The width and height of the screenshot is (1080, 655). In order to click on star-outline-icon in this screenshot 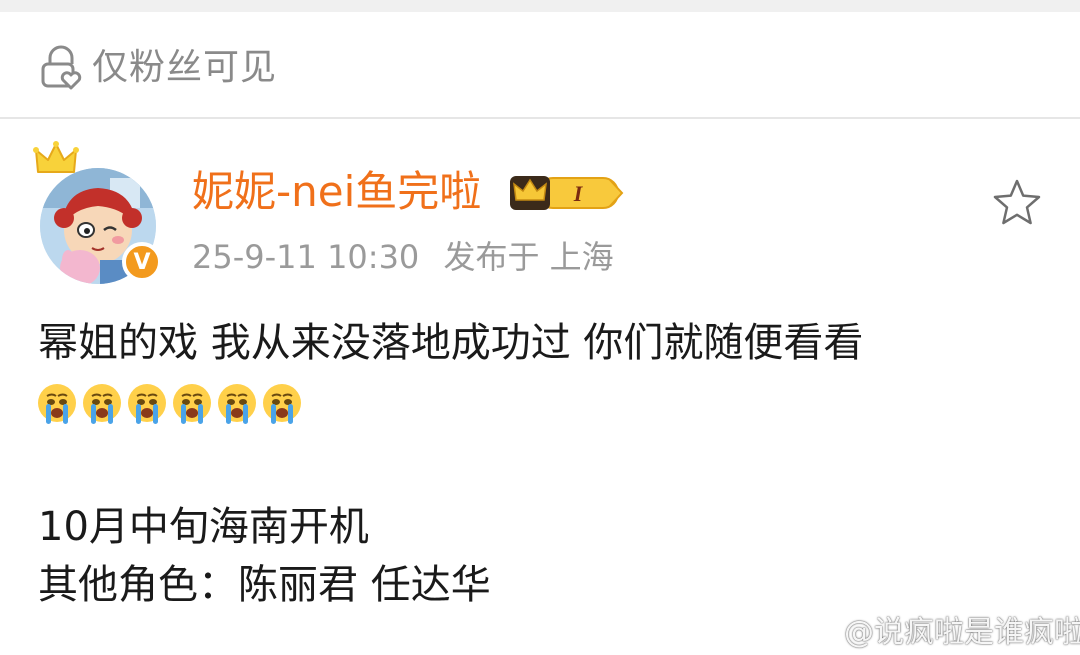, I will do `click(1017, 203)`.